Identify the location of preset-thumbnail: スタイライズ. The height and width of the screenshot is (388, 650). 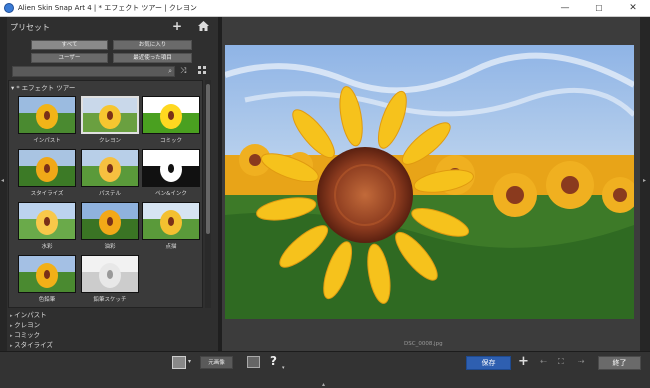
(47, 173).